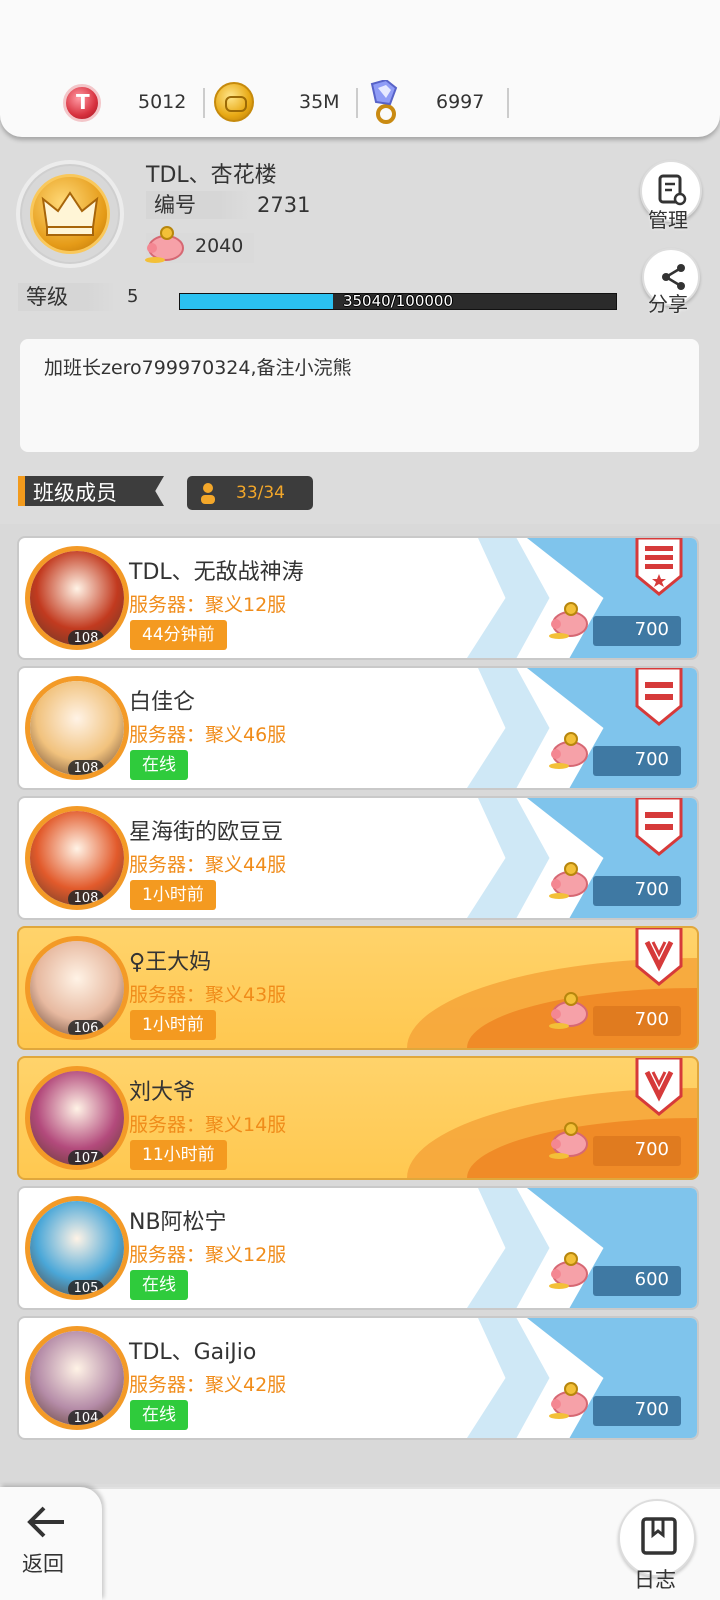 This screenshot has width=720, height=1600. I want to click on club-level-label: 等级, so click(67, 297).